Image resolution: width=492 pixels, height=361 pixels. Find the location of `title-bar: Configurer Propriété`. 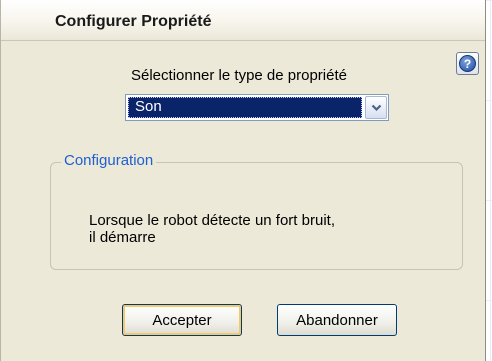

title-bar: Configurer Propriété is located at coordinates (243, 20).